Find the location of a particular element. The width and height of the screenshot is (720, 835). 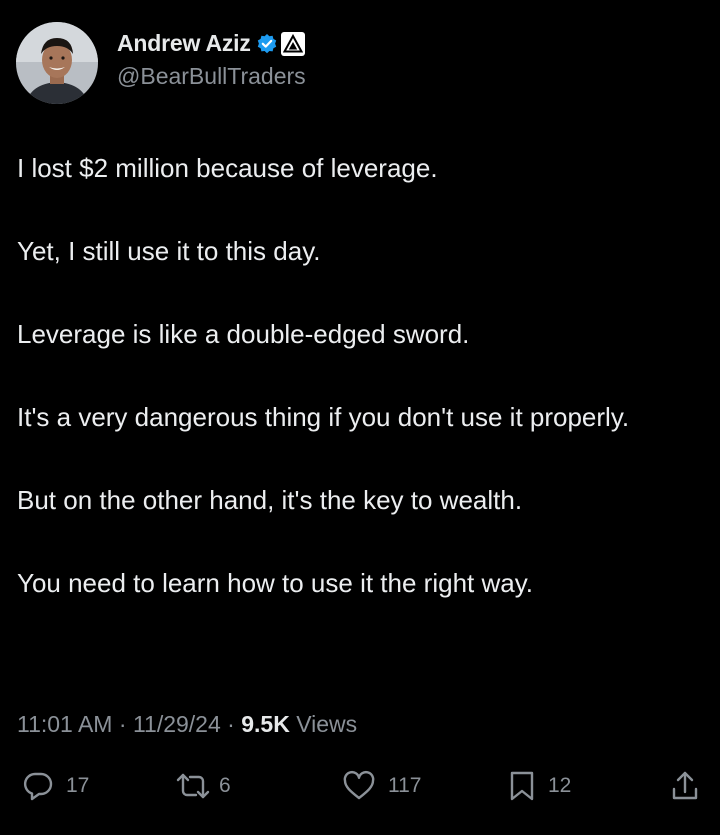

author-display-name: Andrew Aziz is located at coordinates (184, 43).